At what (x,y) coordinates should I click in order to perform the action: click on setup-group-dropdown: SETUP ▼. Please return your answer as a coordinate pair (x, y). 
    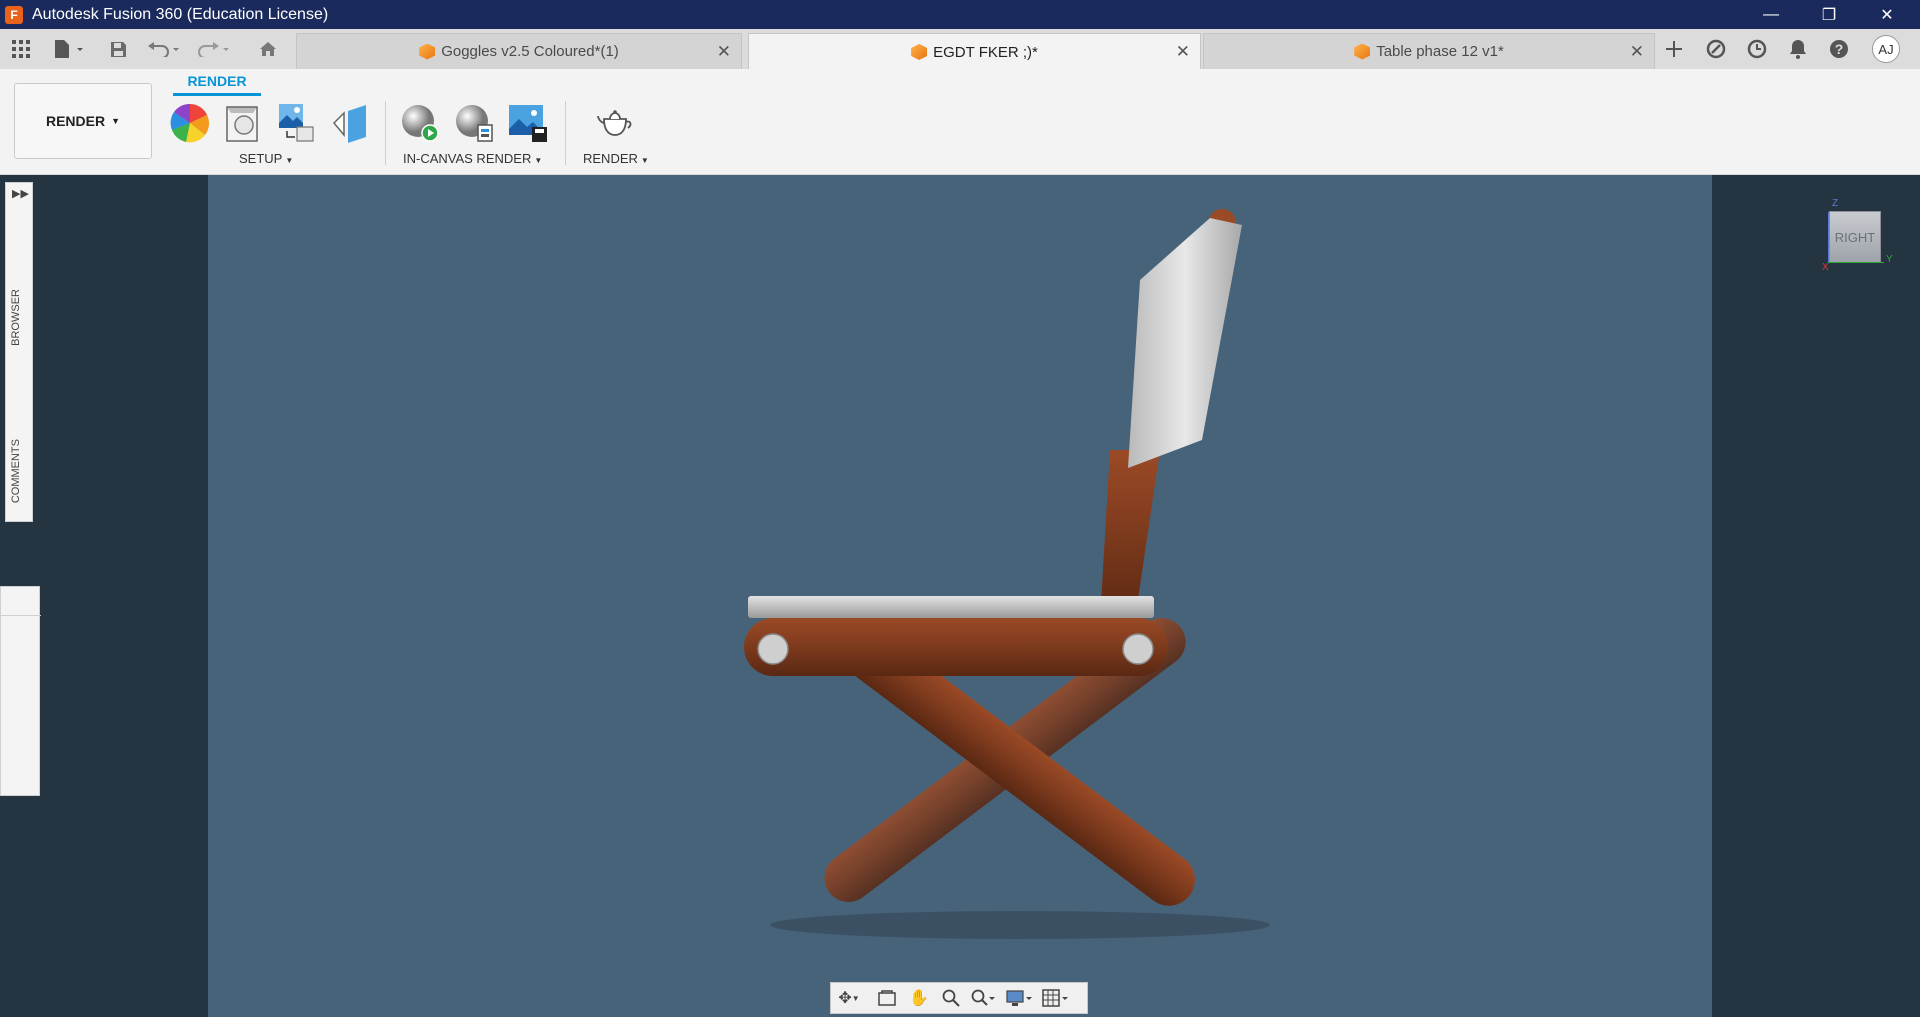
    Looking at the image, I should click on (266, 158).